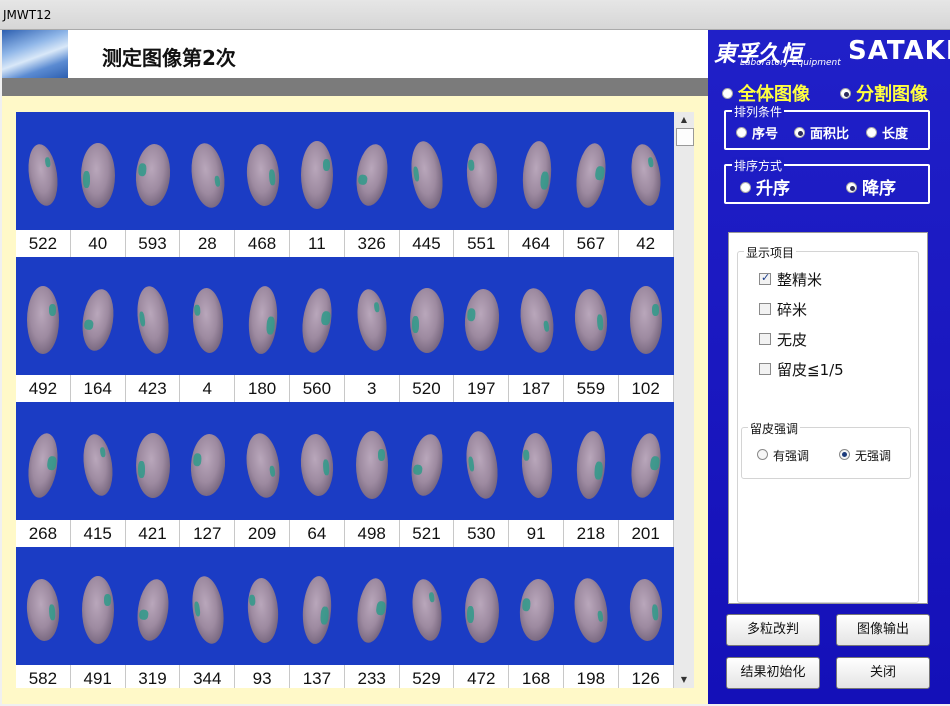 The image size is (950, 706). Describe the element at coordinates (98, 533) in the screenshot. I see `grain-number: 415` at that location.